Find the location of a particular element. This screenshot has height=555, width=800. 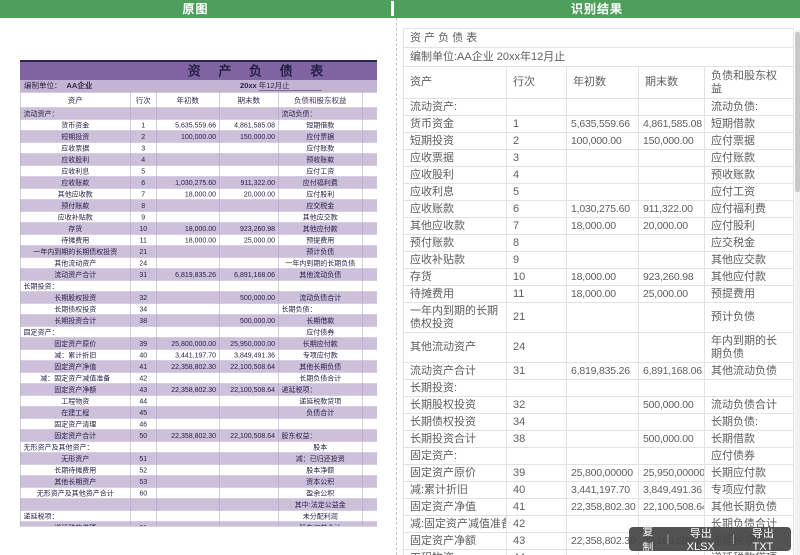

source-row: 无形资产及其他资产： 股本 is located at coordinates (198, 447).